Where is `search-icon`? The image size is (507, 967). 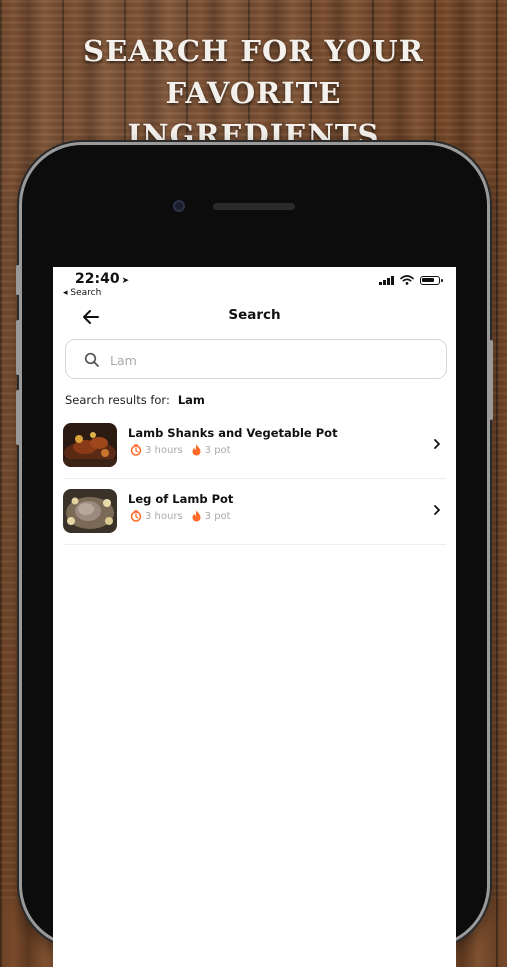
search-icon is located at coordinates (91, 359).